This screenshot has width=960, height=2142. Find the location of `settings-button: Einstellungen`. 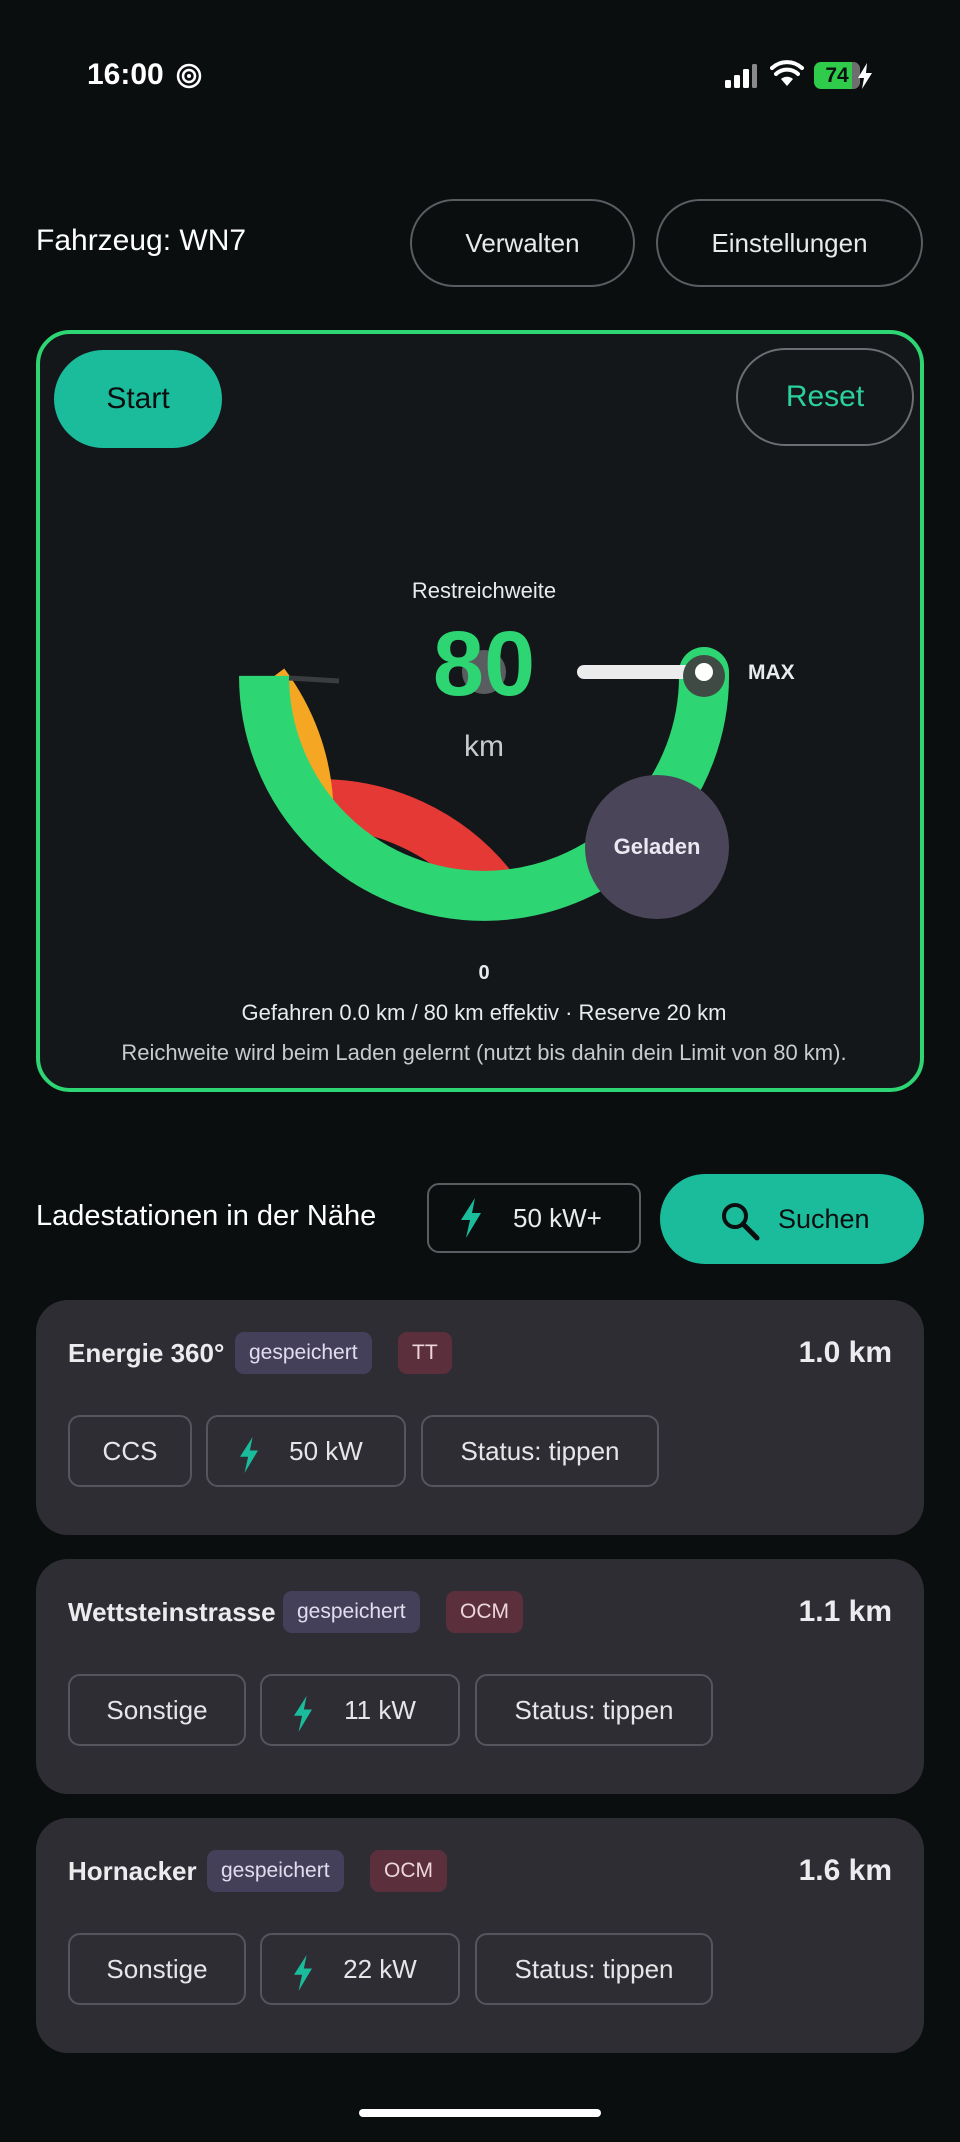

settings-button: Einstellungen is located at coordinates (789, 243).